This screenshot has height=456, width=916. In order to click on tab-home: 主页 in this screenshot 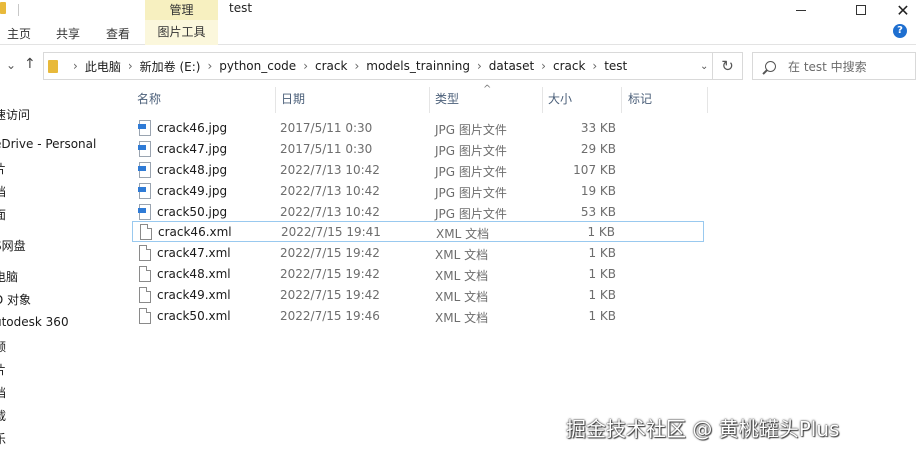, I will do `click(19, 33)`.